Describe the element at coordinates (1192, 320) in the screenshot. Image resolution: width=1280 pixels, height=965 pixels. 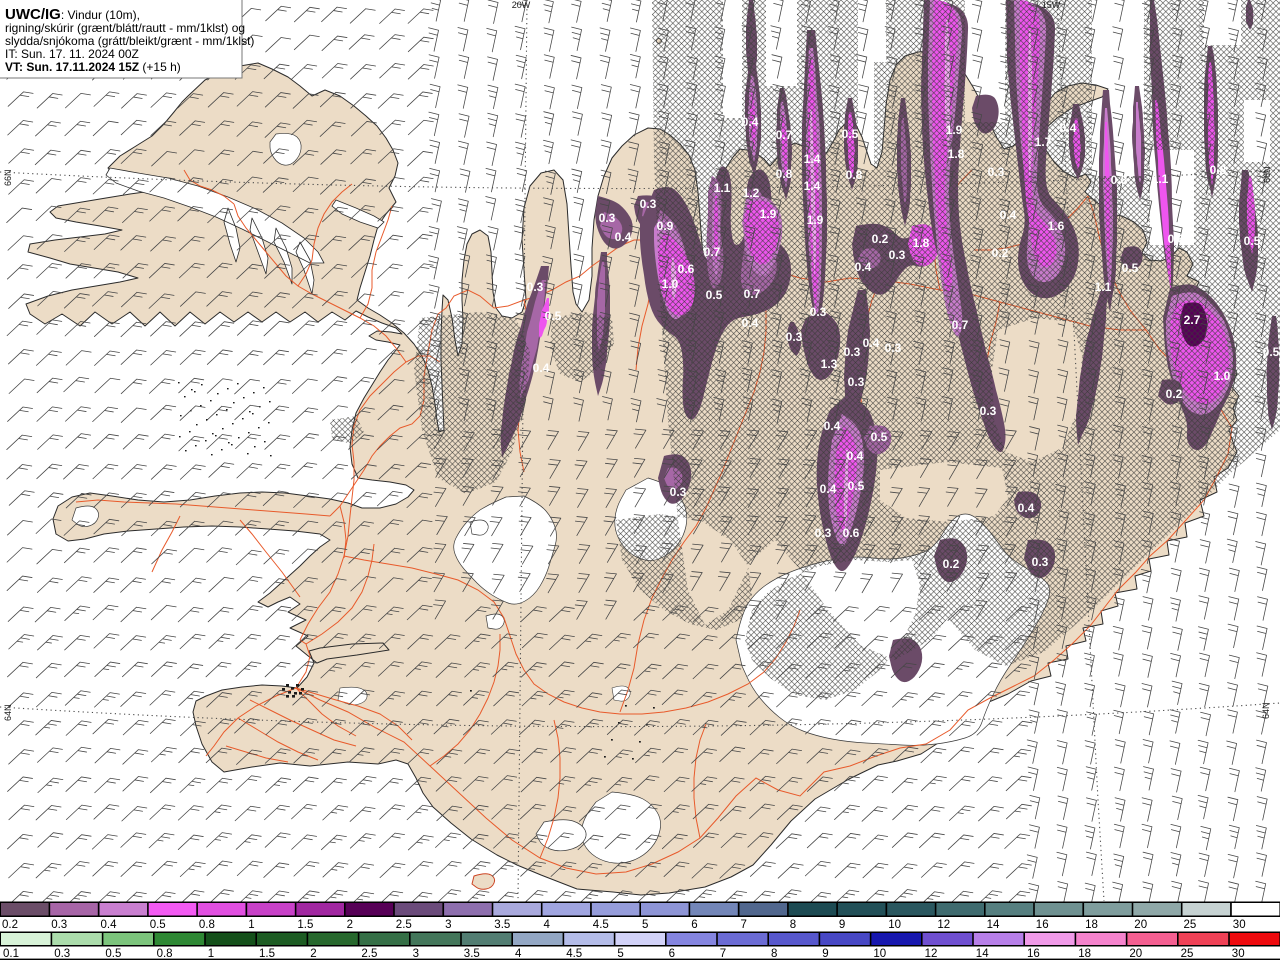
I see `svg-text: 2.7` at that location.